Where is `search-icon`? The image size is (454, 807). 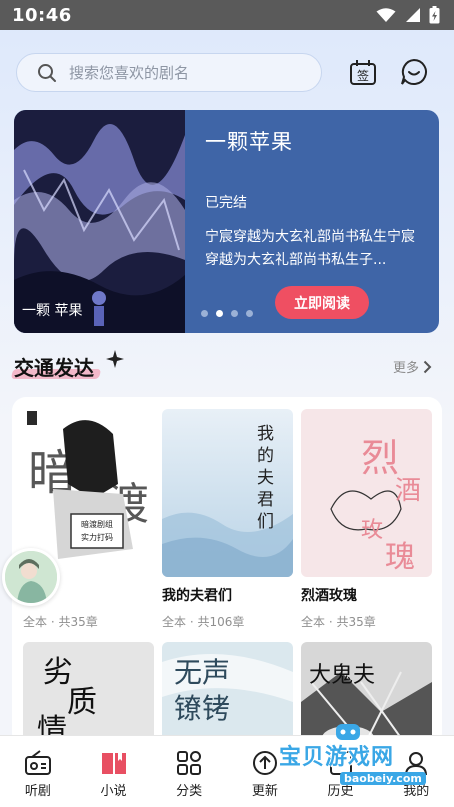 search-icon is located at coordinates (47, 72).